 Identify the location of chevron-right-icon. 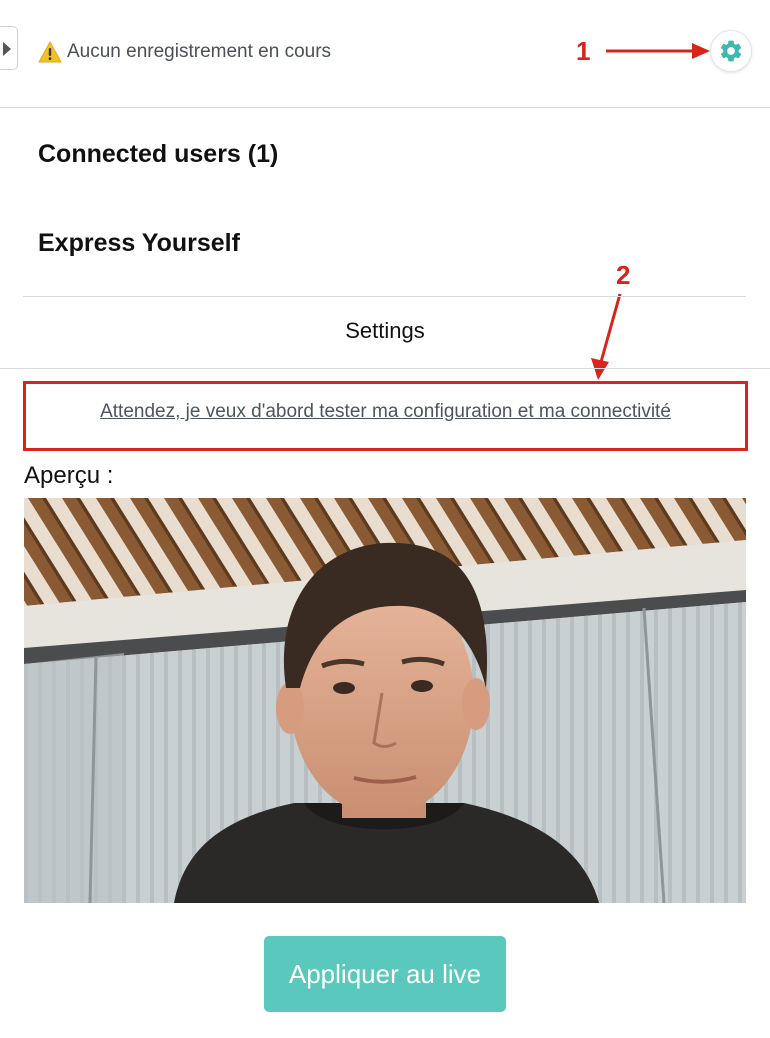
(7, 49).